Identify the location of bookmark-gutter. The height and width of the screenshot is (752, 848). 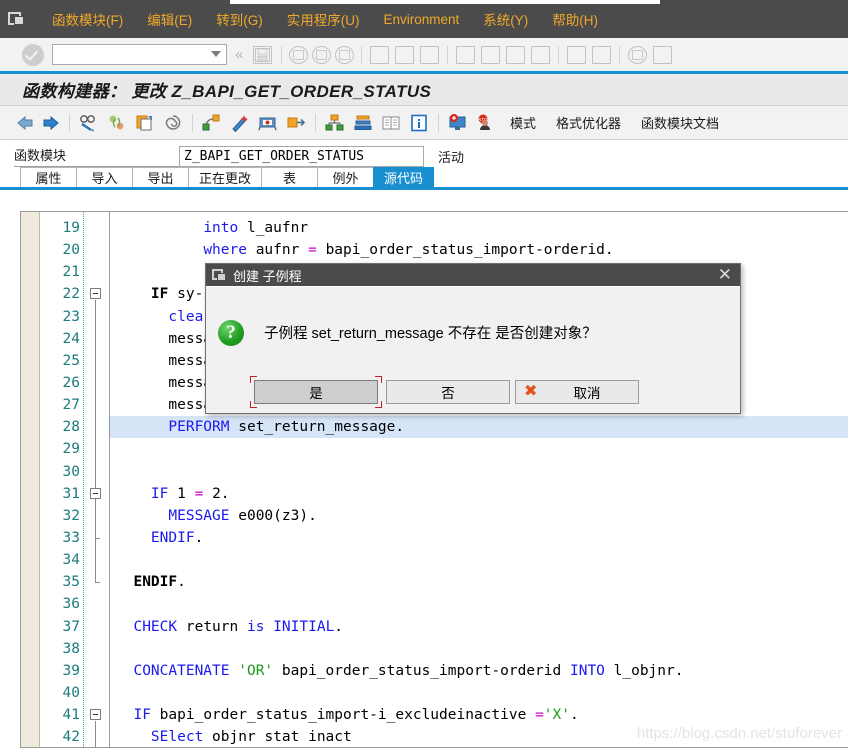
(30, 479).